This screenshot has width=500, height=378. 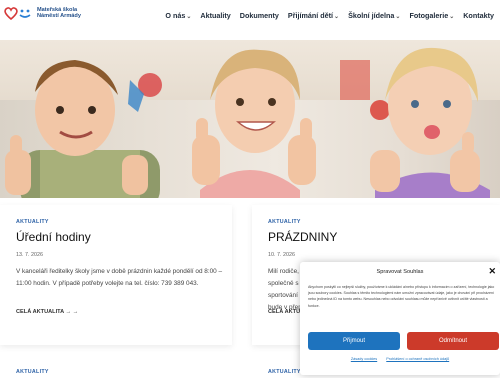 What do you see at coordinates (478, 15) in the screenshot?
I see `nav-item-kontakty: Kontakty` at bounding box center [478, 15].